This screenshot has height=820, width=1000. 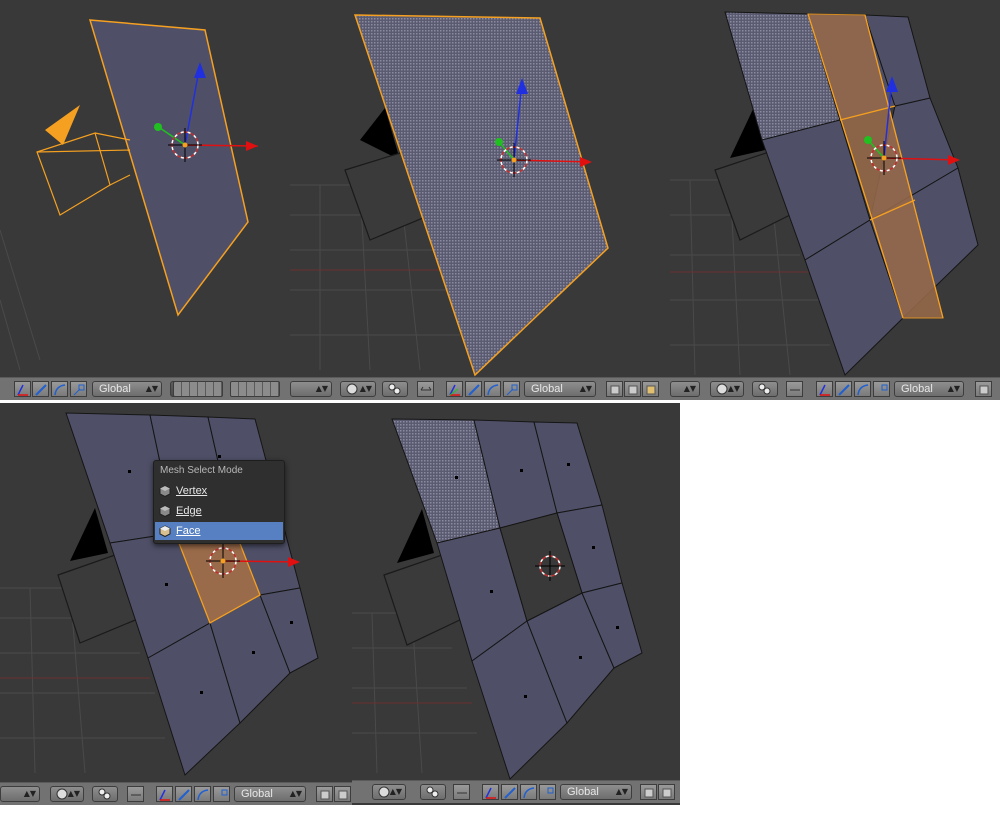 I want to click on viewport-scene, so click(x=145, y=200).